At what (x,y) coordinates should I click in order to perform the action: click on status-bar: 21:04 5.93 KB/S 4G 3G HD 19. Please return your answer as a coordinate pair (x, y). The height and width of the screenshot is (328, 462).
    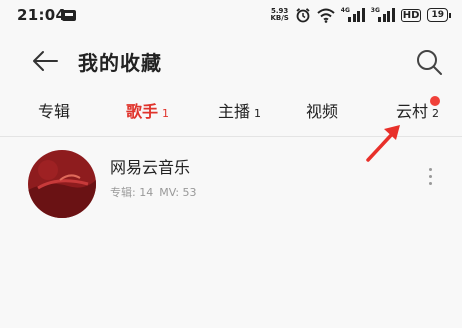
    Looking at the image, I should click on (231, 15).